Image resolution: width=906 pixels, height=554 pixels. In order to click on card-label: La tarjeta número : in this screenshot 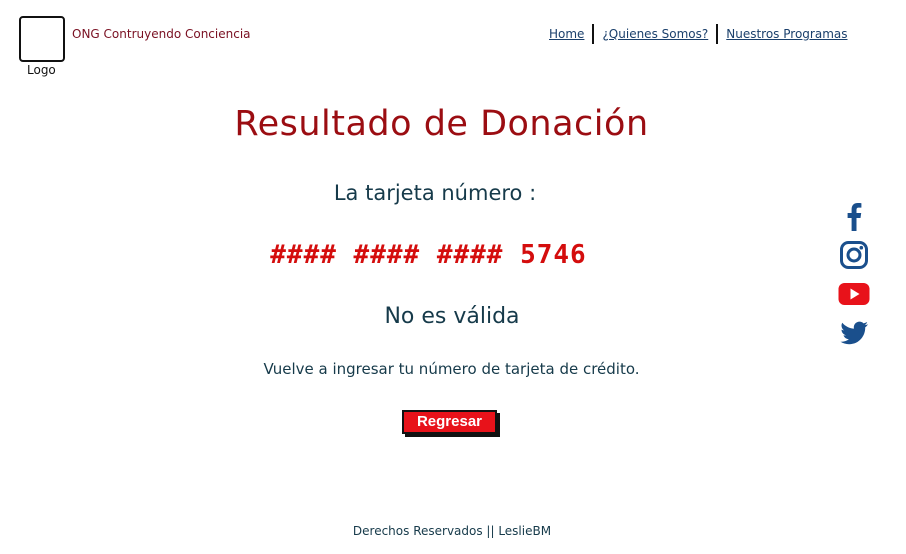, I will do `click(435, 193)`.